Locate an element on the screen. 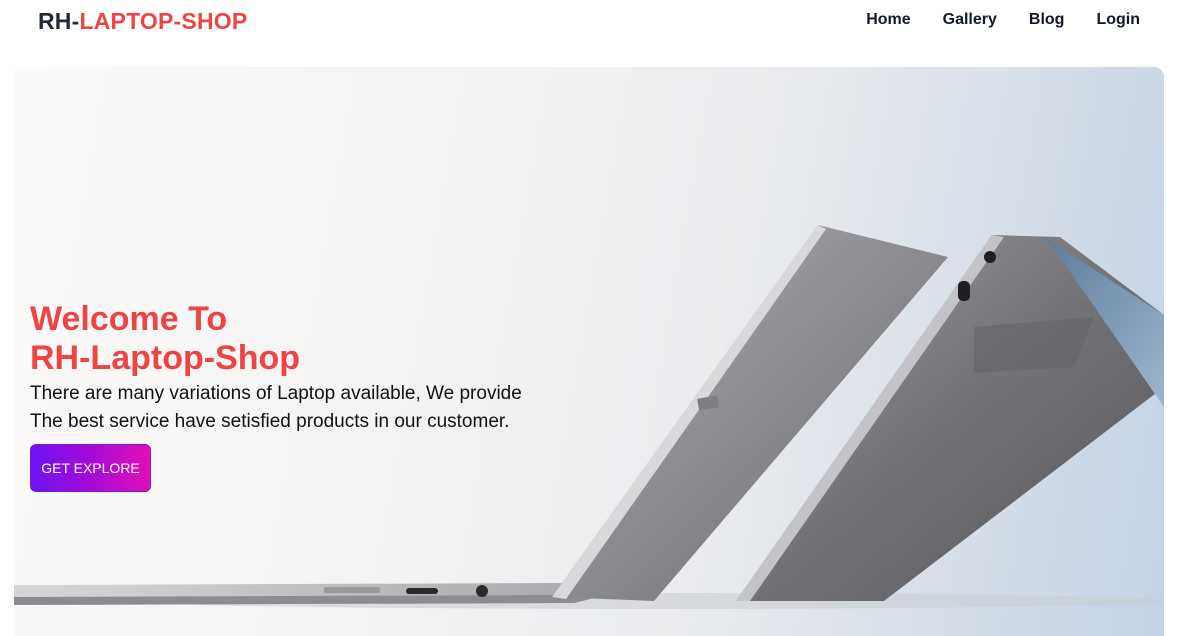 The width and height of the screenshot is (1180, 636). hero-title-line1: Welcome To is located at coordinates (129, 319).